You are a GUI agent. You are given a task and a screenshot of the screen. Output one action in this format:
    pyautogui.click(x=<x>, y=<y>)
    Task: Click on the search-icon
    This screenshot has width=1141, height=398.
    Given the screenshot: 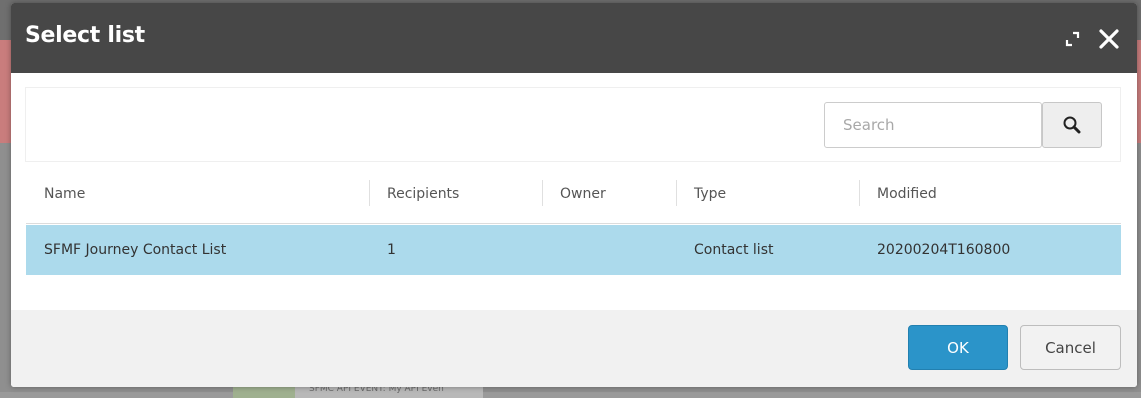 What is the action you would take?
    pyautogui.click(x=1072, y=125)
    